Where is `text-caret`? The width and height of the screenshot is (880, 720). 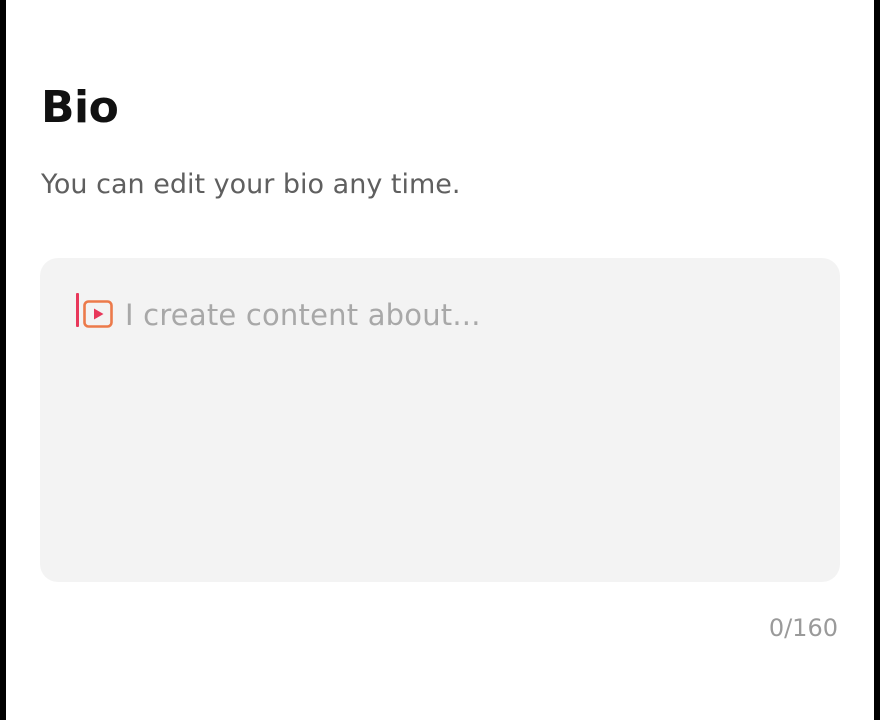 text-caret is located at coordinates (77, 310).